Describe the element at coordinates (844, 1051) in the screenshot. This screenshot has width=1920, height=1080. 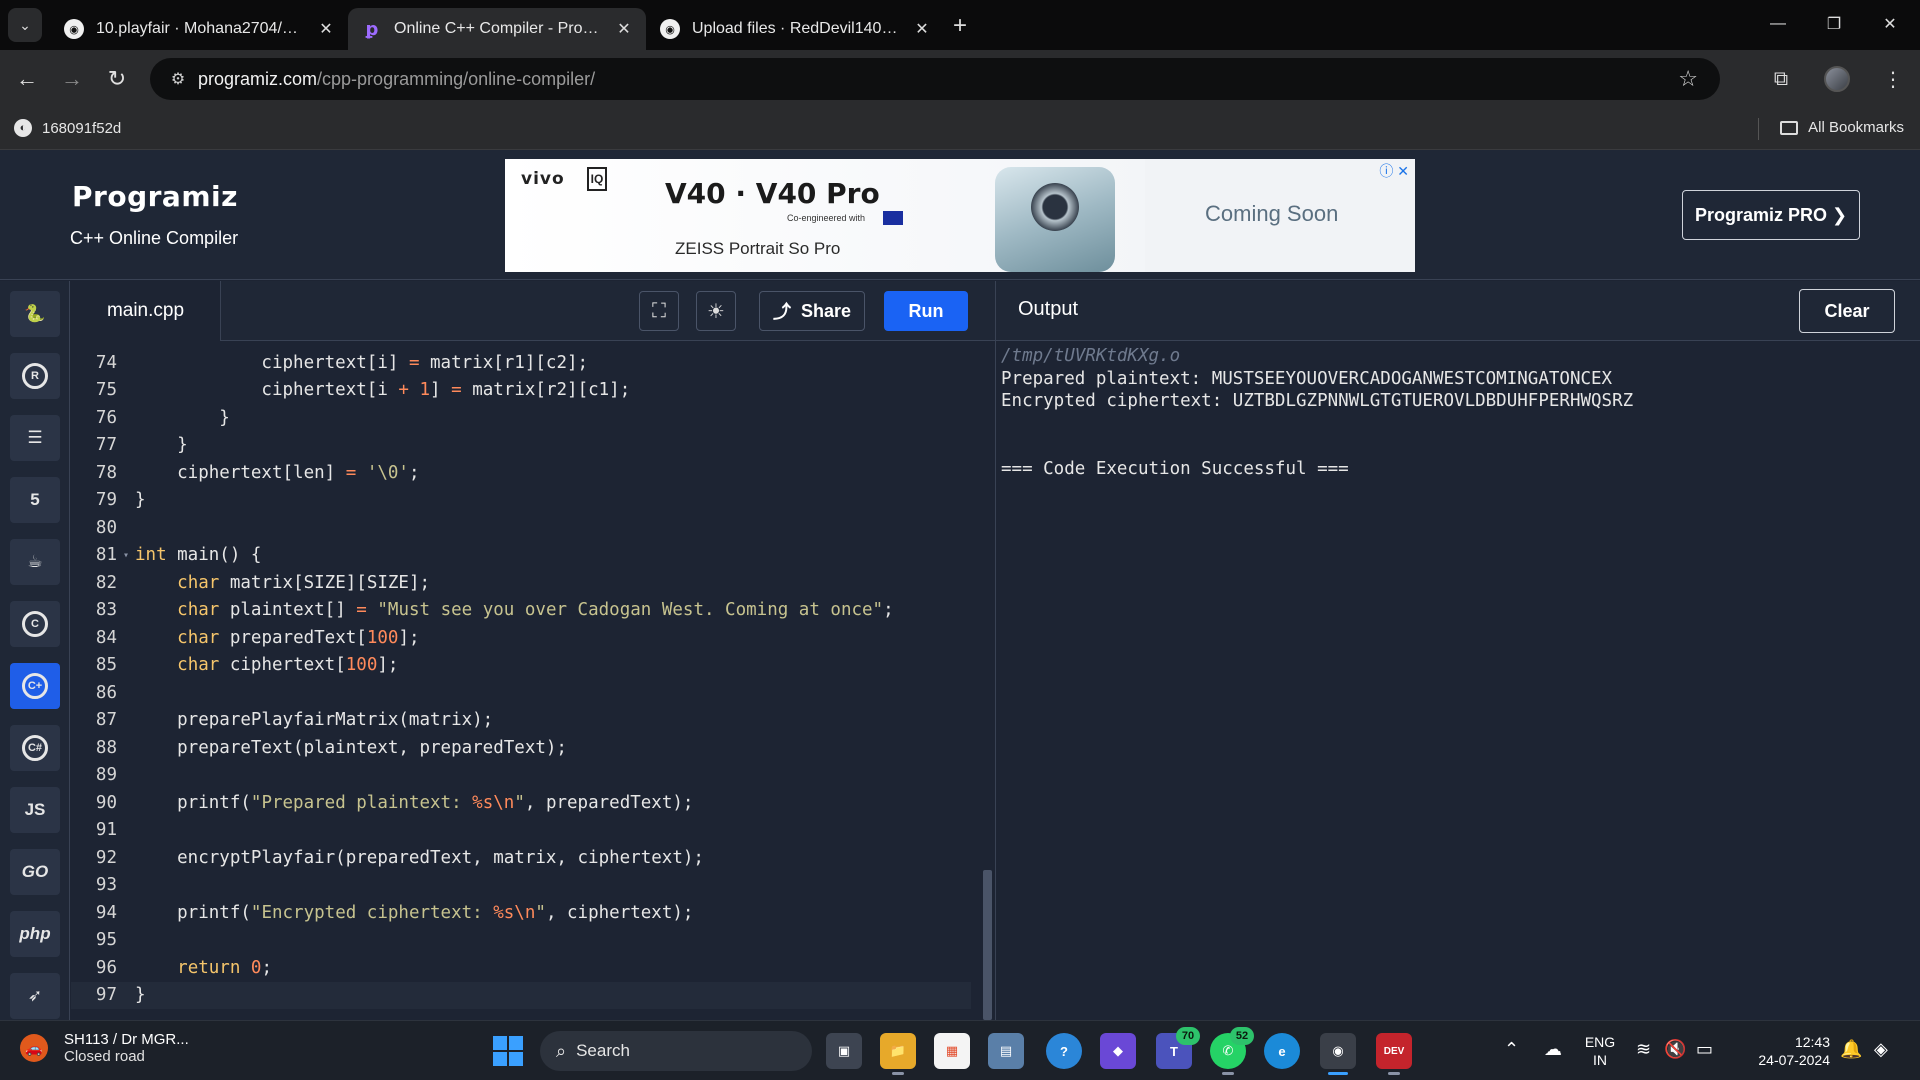
I see `task-view-icon: ▣` at that location.